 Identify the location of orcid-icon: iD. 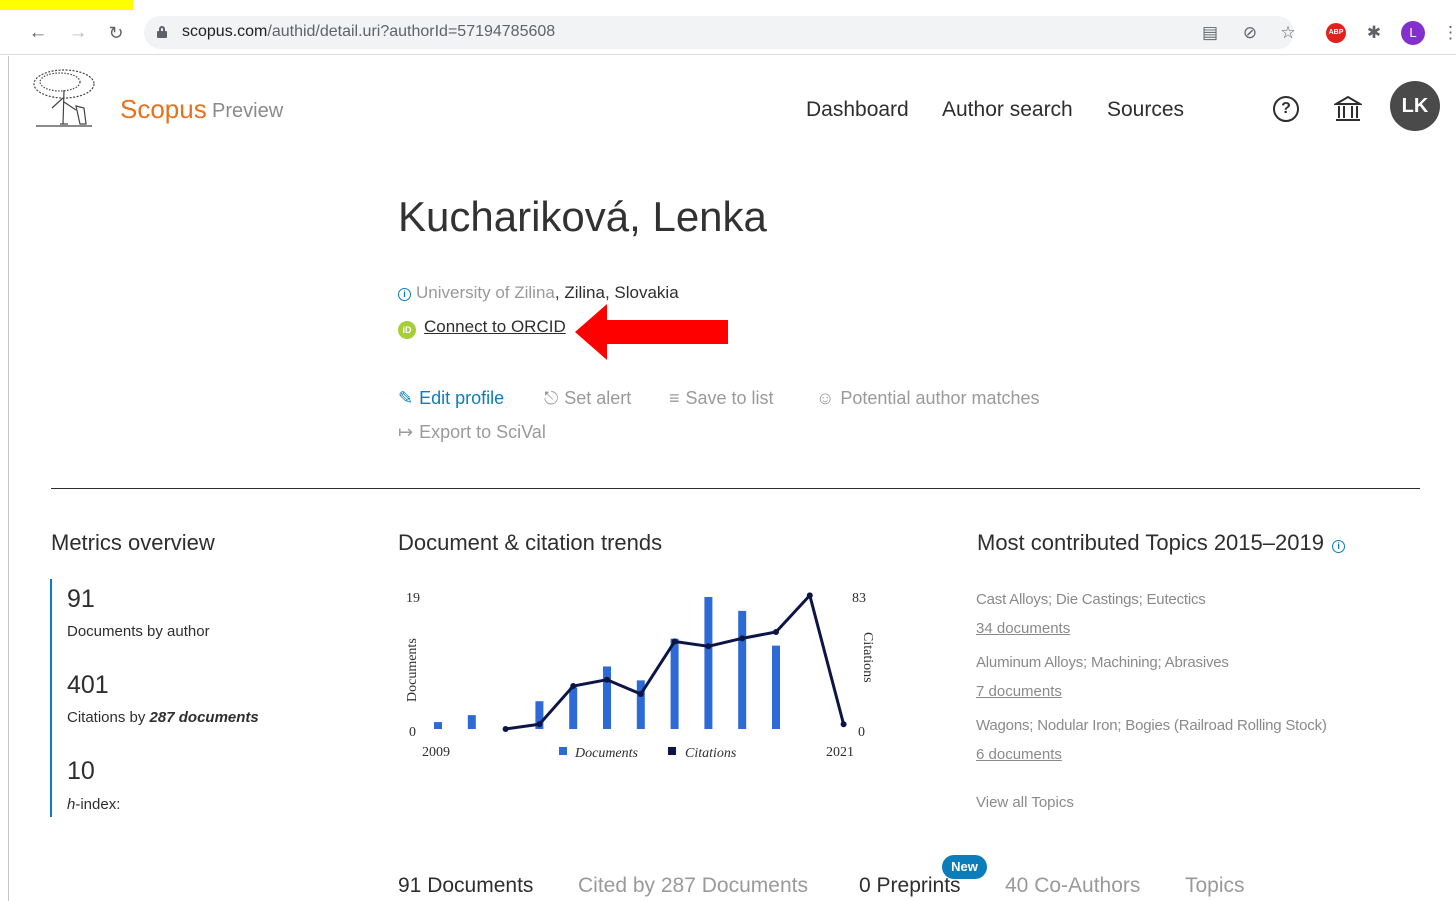
(407, 330).